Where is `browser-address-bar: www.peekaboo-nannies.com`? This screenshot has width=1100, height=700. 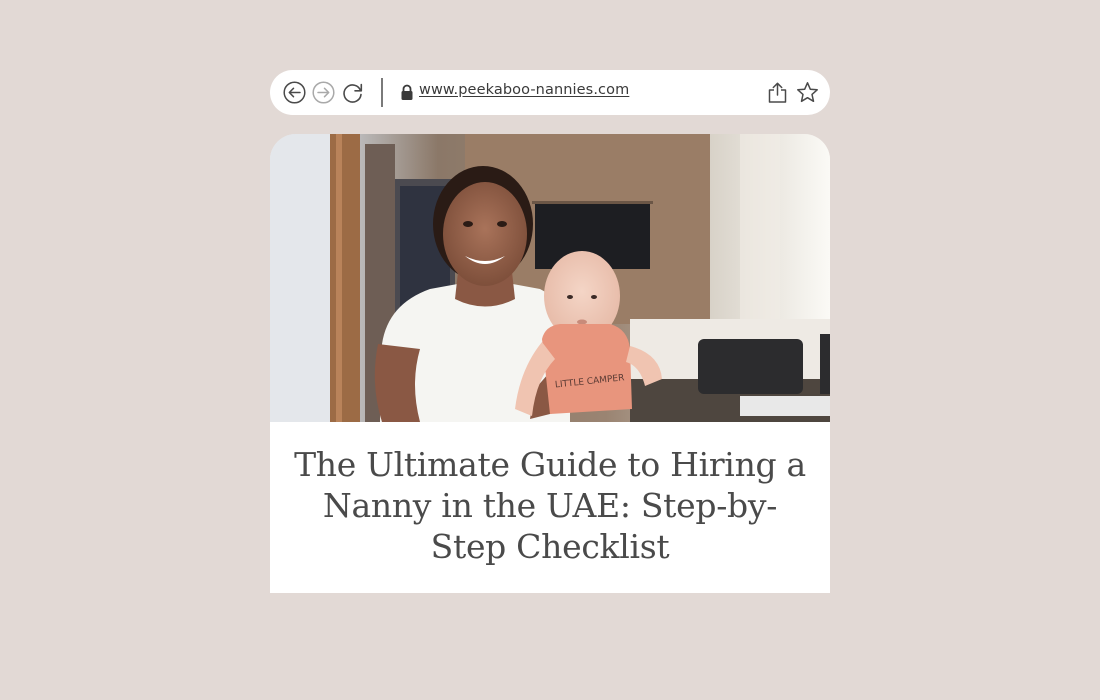
browser-address-bar: www.peekaboo-nannies.com is located at coordinates (550, 92).